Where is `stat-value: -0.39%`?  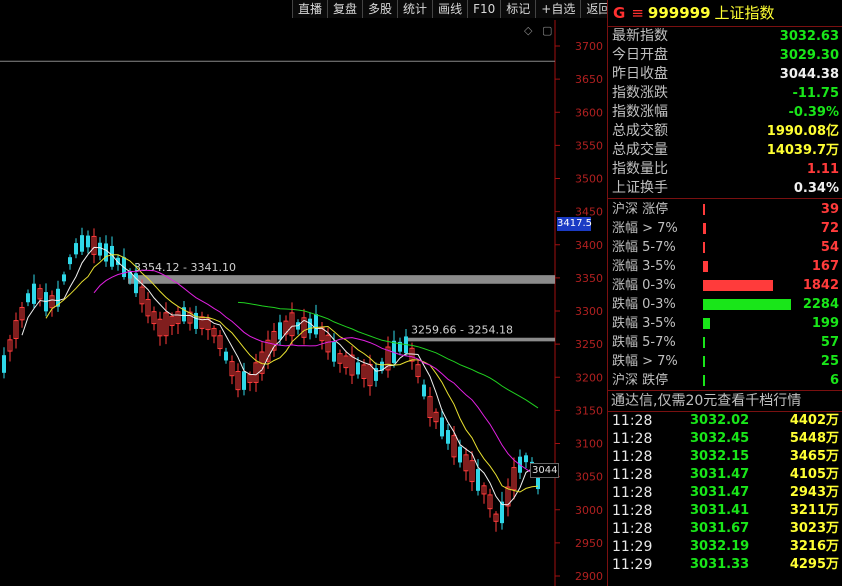
stat-value: -0.39% is located at coordinates (814, 112).